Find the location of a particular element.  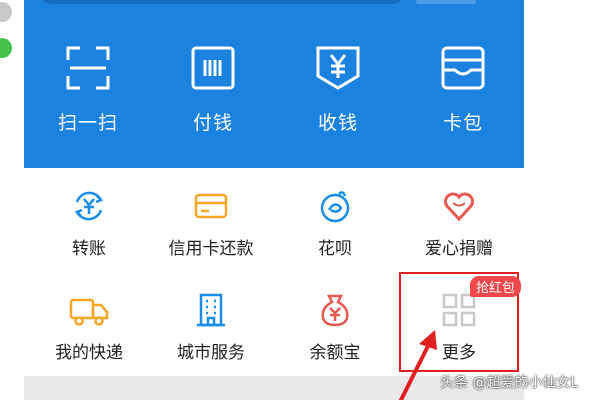

scan-label: 扫一扫 is located at coordinates (87, 123).